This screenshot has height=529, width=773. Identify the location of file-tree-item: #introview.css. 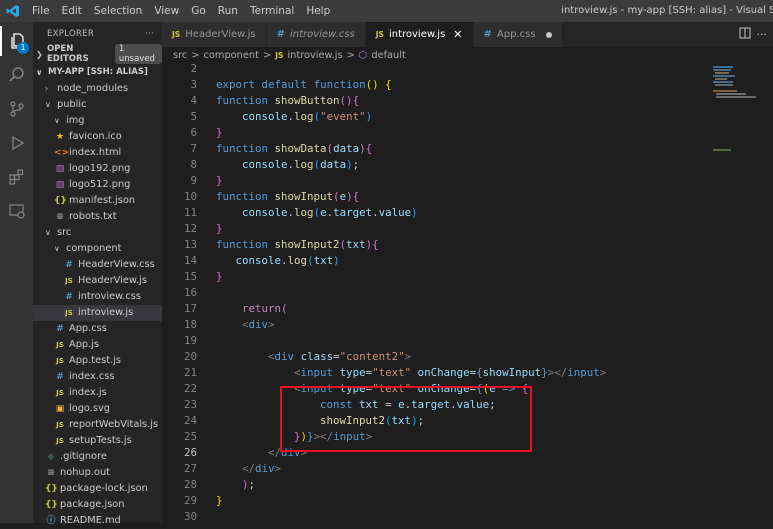
(97, 297).